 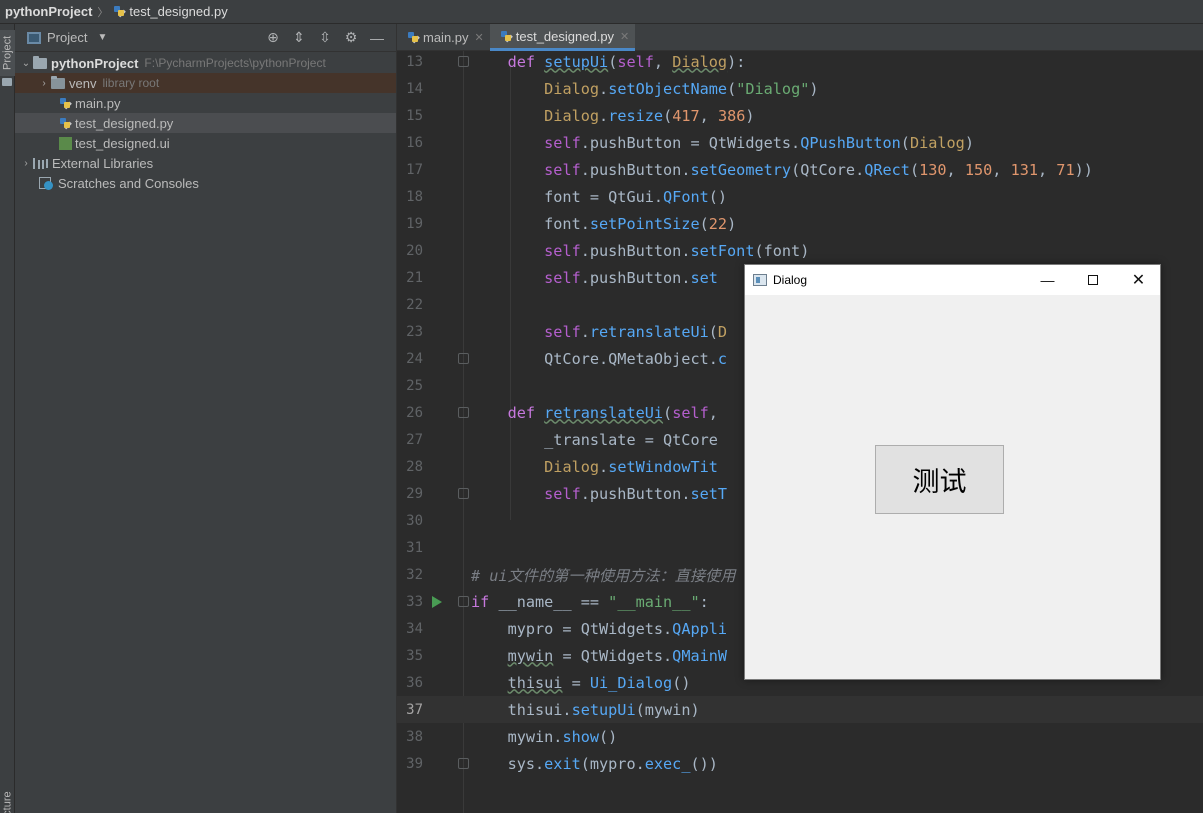 I want to click on breadcrumb-project: pythonProject, so click(x=48, y=11).